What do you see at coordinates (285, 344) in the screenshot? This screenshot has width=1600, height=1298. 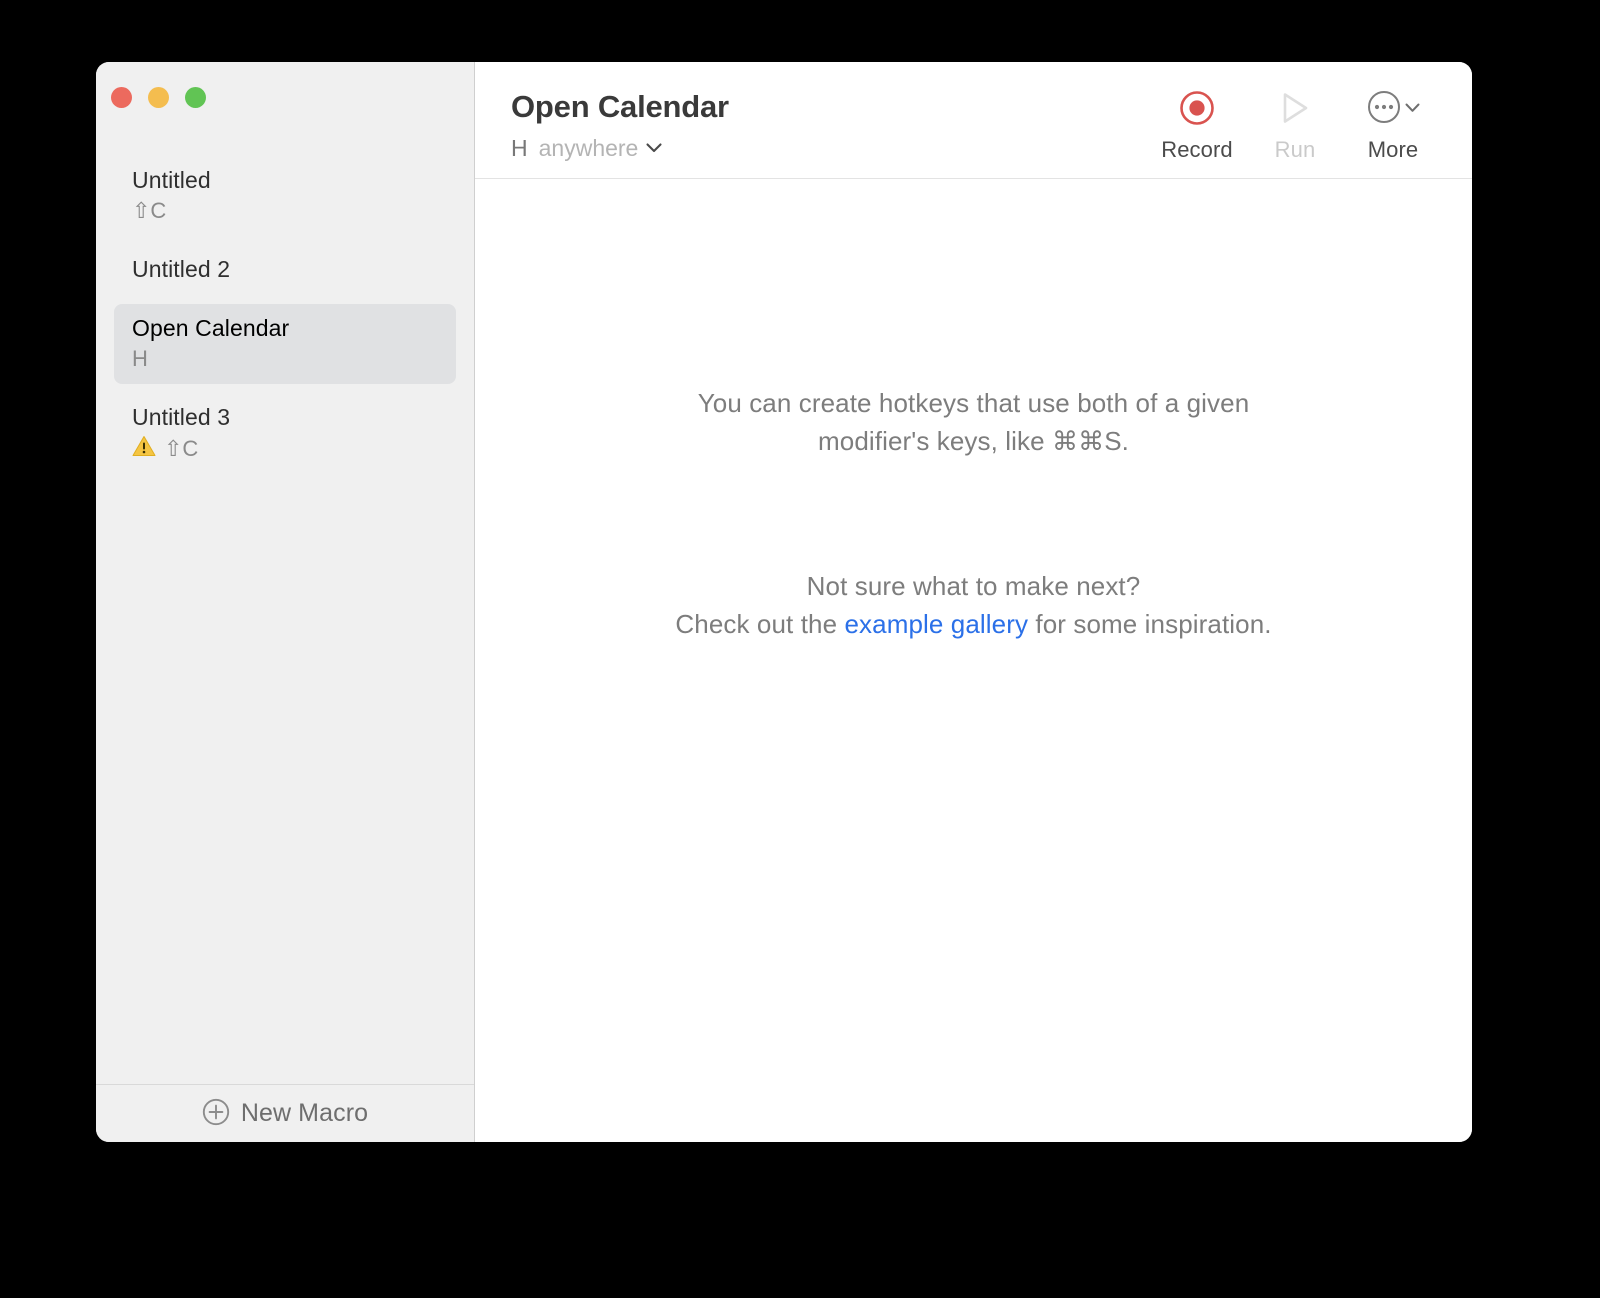 I see `macro-list-item-open-calendar: Open Calendar H` at bounding box center [285, 344].